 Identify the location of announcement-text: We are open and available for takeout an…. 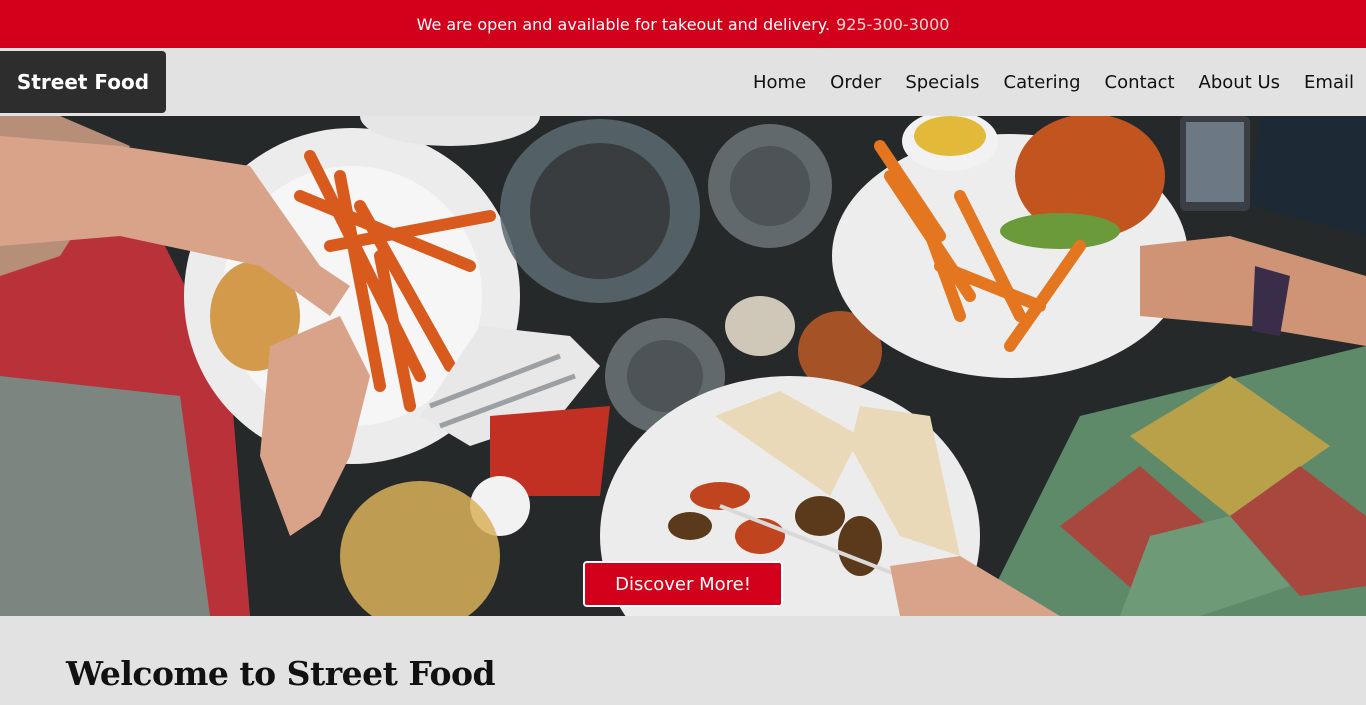
(623, 24).